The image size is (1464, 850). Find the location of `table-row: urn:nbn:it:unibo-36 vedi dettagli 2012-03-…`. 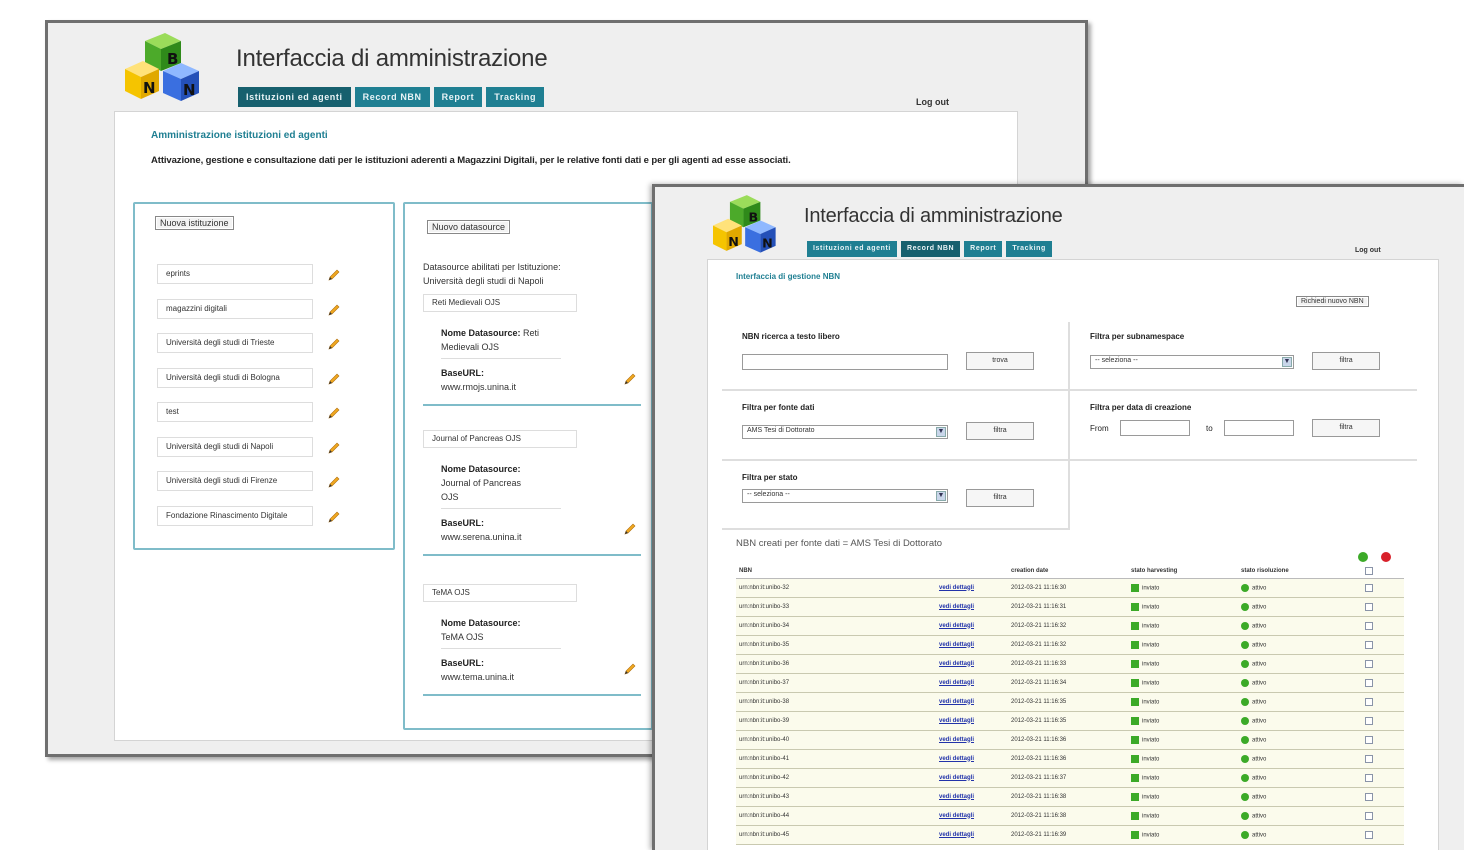

table-row: urn:nbn:it:unibo-36 vedi dettagli 2012-03-… is located at coordinates (1070, 664).